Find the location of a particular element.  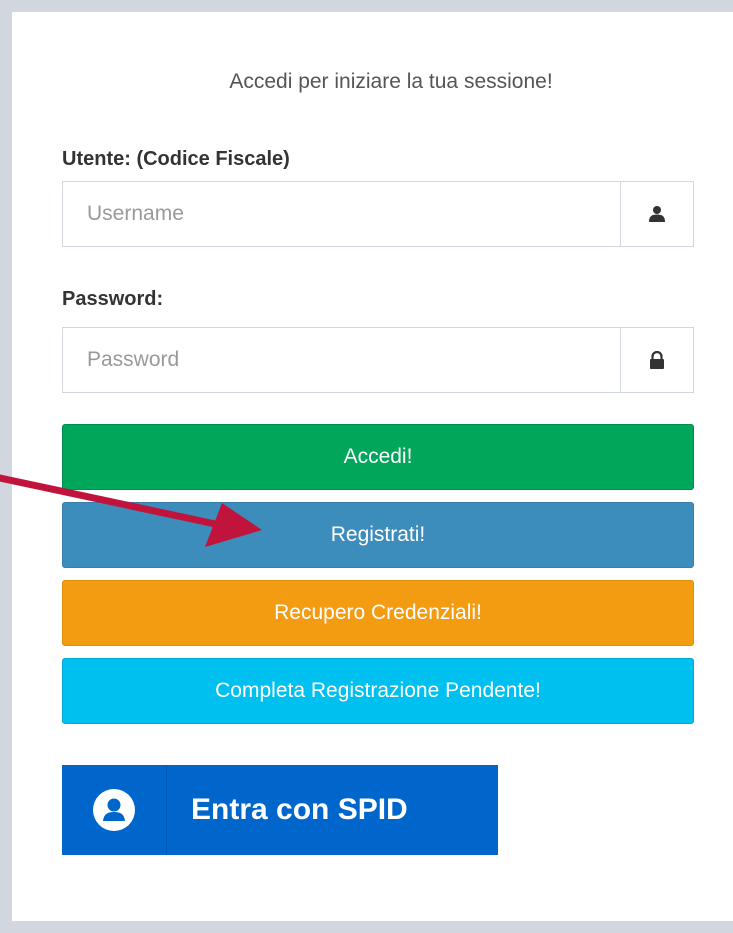

password-input-group is located at coordinates (378, 360).